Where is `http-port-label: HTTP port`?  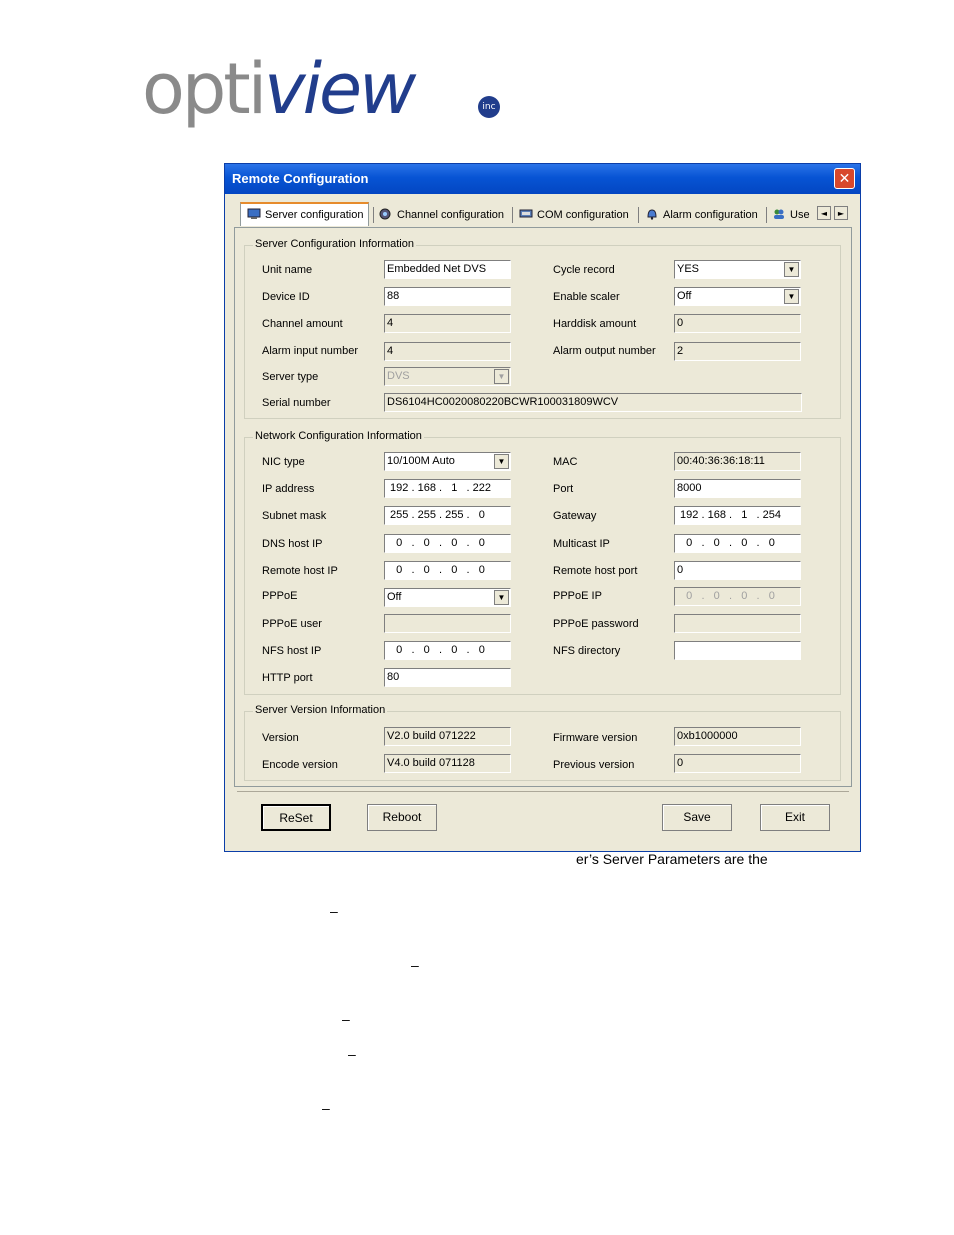 http-port-label: HTTP port is located at coordinates (287, 678).